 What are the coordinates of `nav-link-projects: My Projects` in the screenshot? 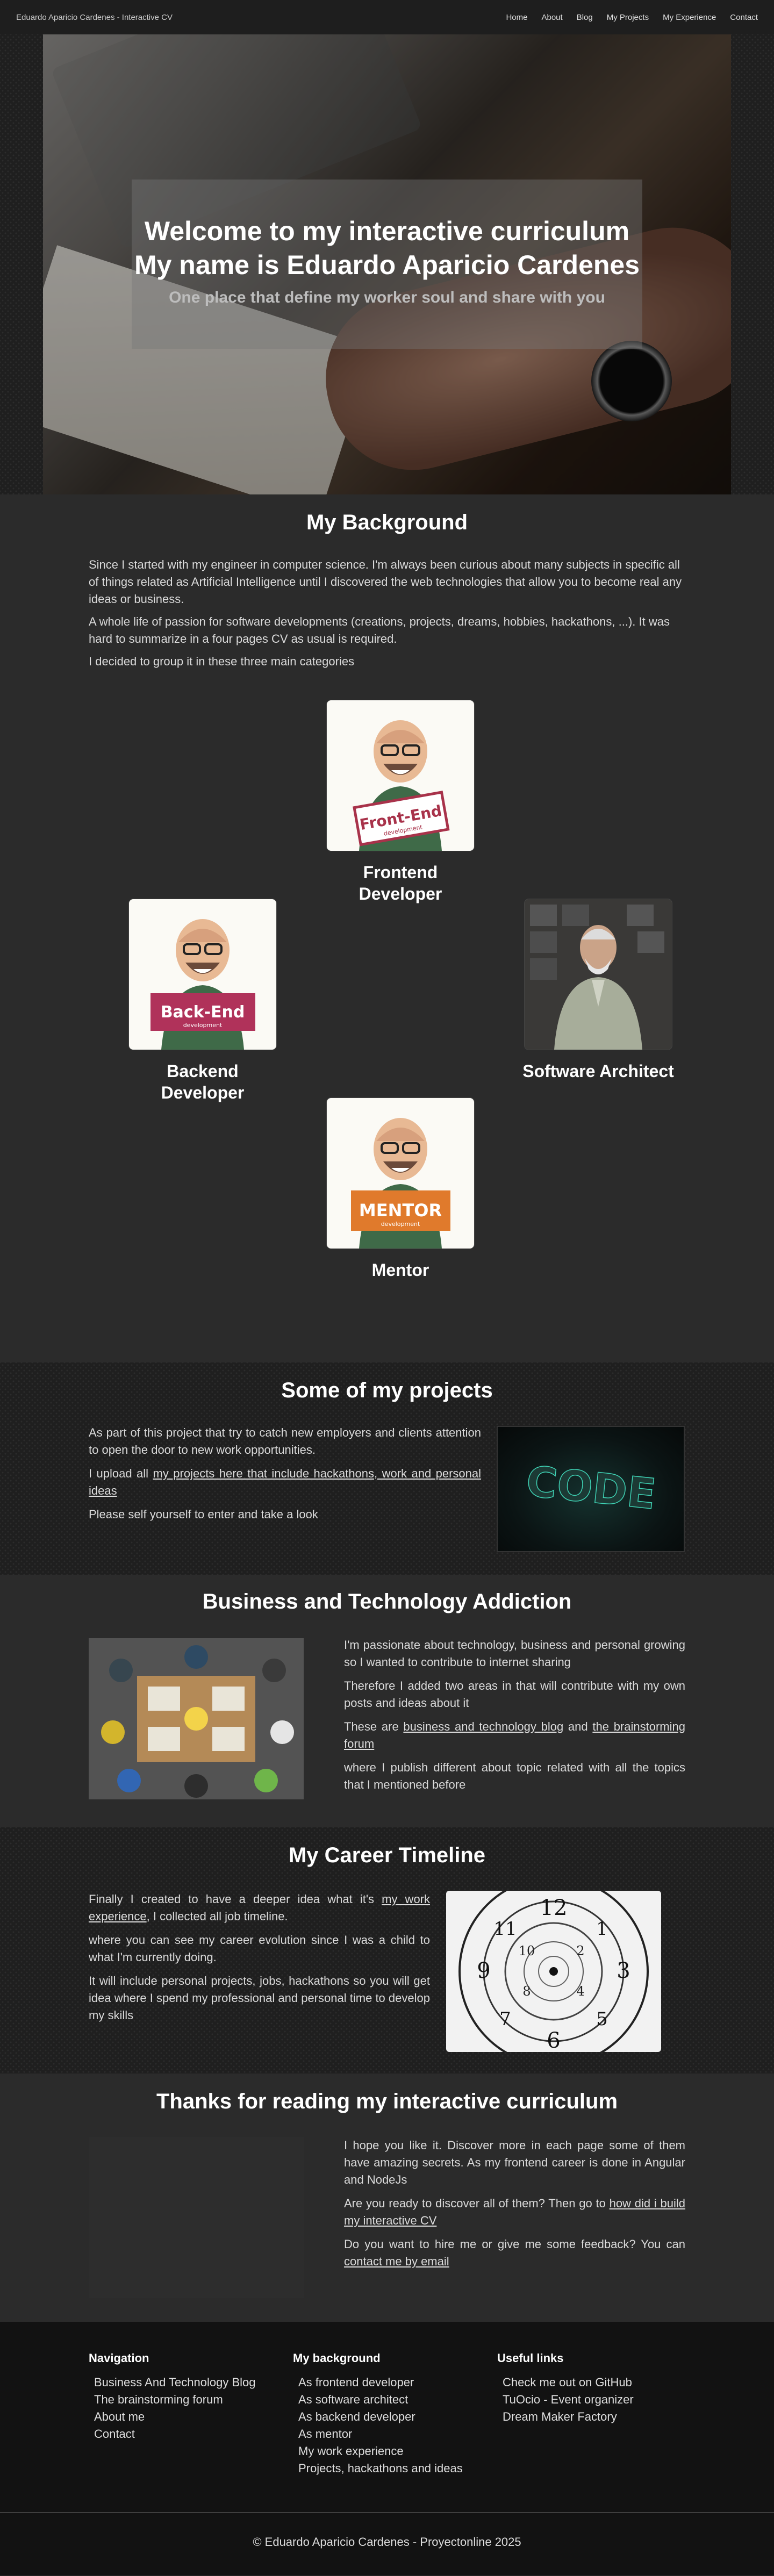 It's located at (628, 17).